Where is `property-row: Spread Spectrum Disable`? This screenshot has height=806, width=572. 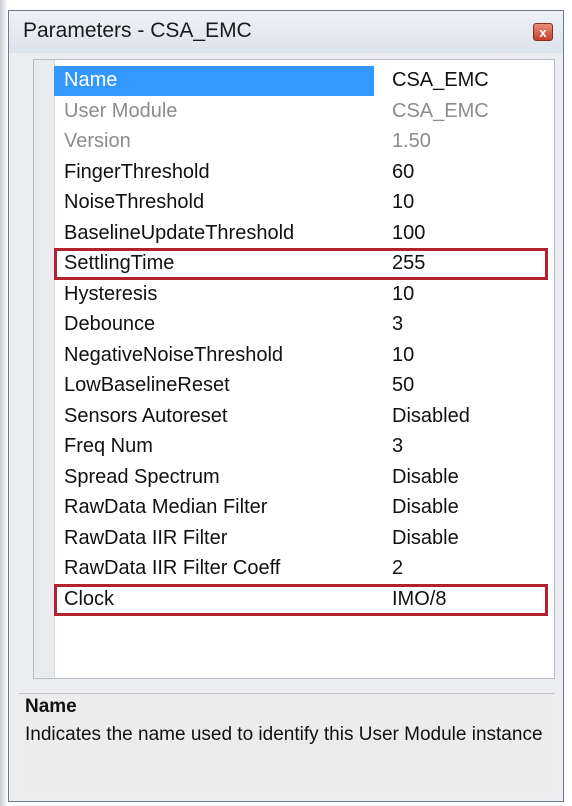 property-row: Spread Spectrum Disable is located at coordinates (302, 478).